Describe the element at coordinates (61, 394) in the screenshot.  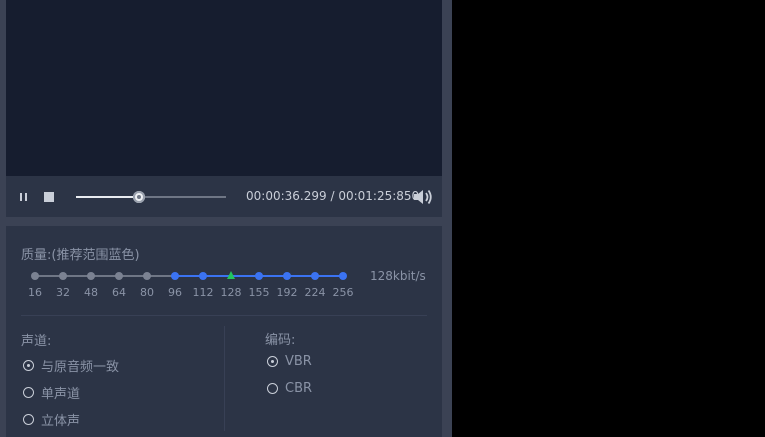
I see `channel-option-label: 单声道` at that location.